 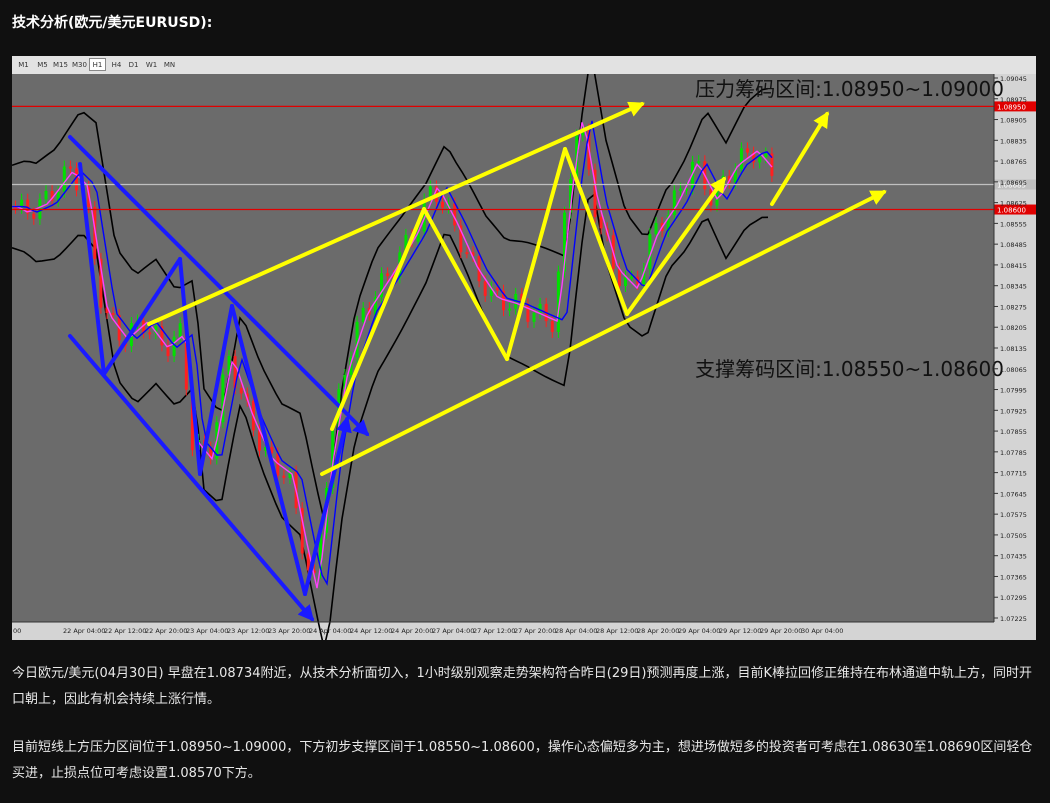 What do you see at coordinates (658, 631) in the screenshot?
I see `time-tick-label: 28 Apr 20:00` at bounding box center [658, 631].